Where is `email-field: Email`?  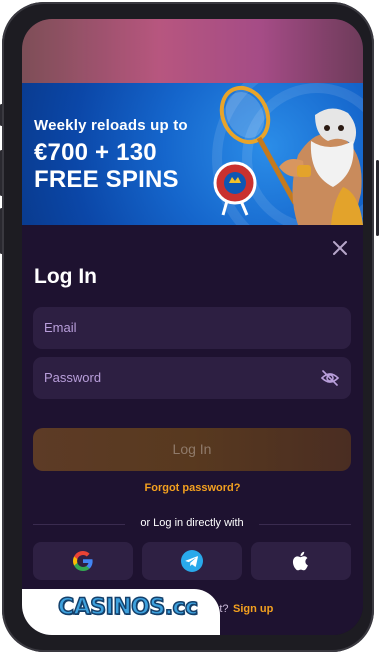 email-field: Email is located at coordinates (192, 328).